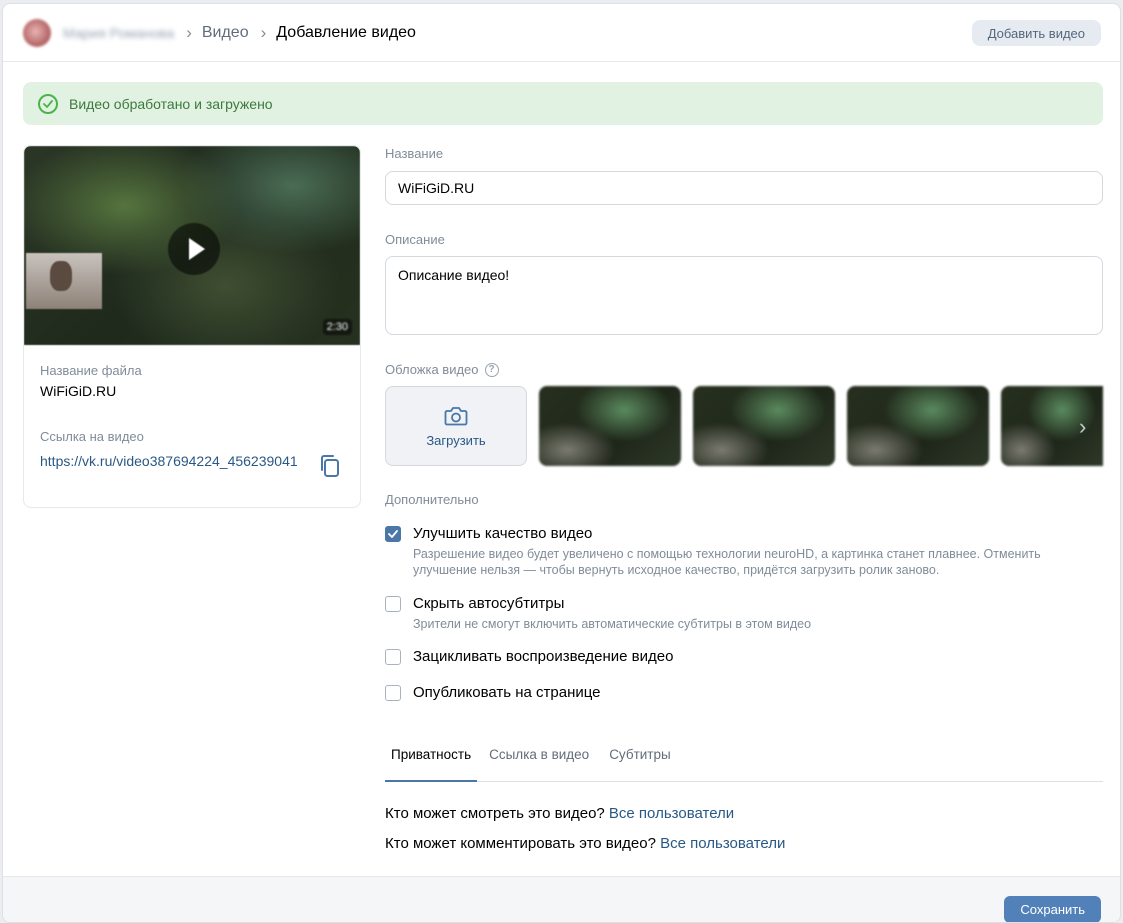  Describe the element at coordinates (1052, 909) in the screenshot. I see `save-button: Сохранить` at that location.